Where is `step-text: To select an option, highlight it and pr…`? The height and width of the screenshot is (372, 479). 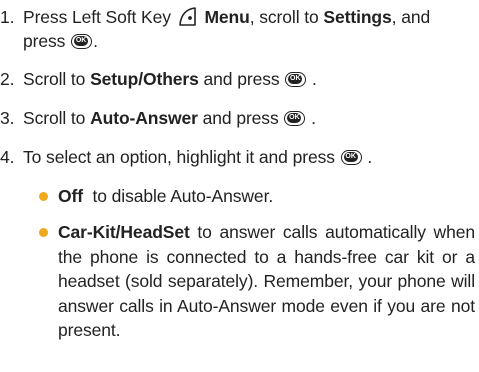
step-text: To select an option, highlight it and pr… is located at coordinates (198, 157).